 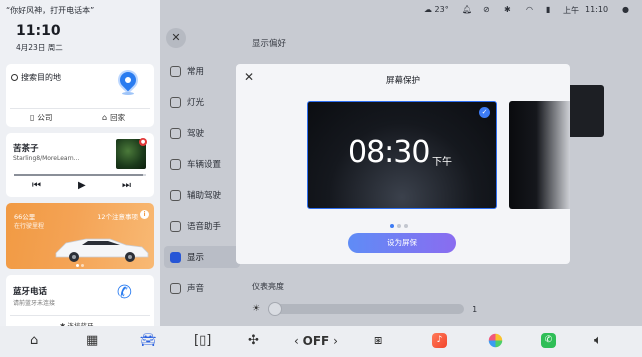 I want to click on seat-icon: [▯], so click(x=202, y=341).